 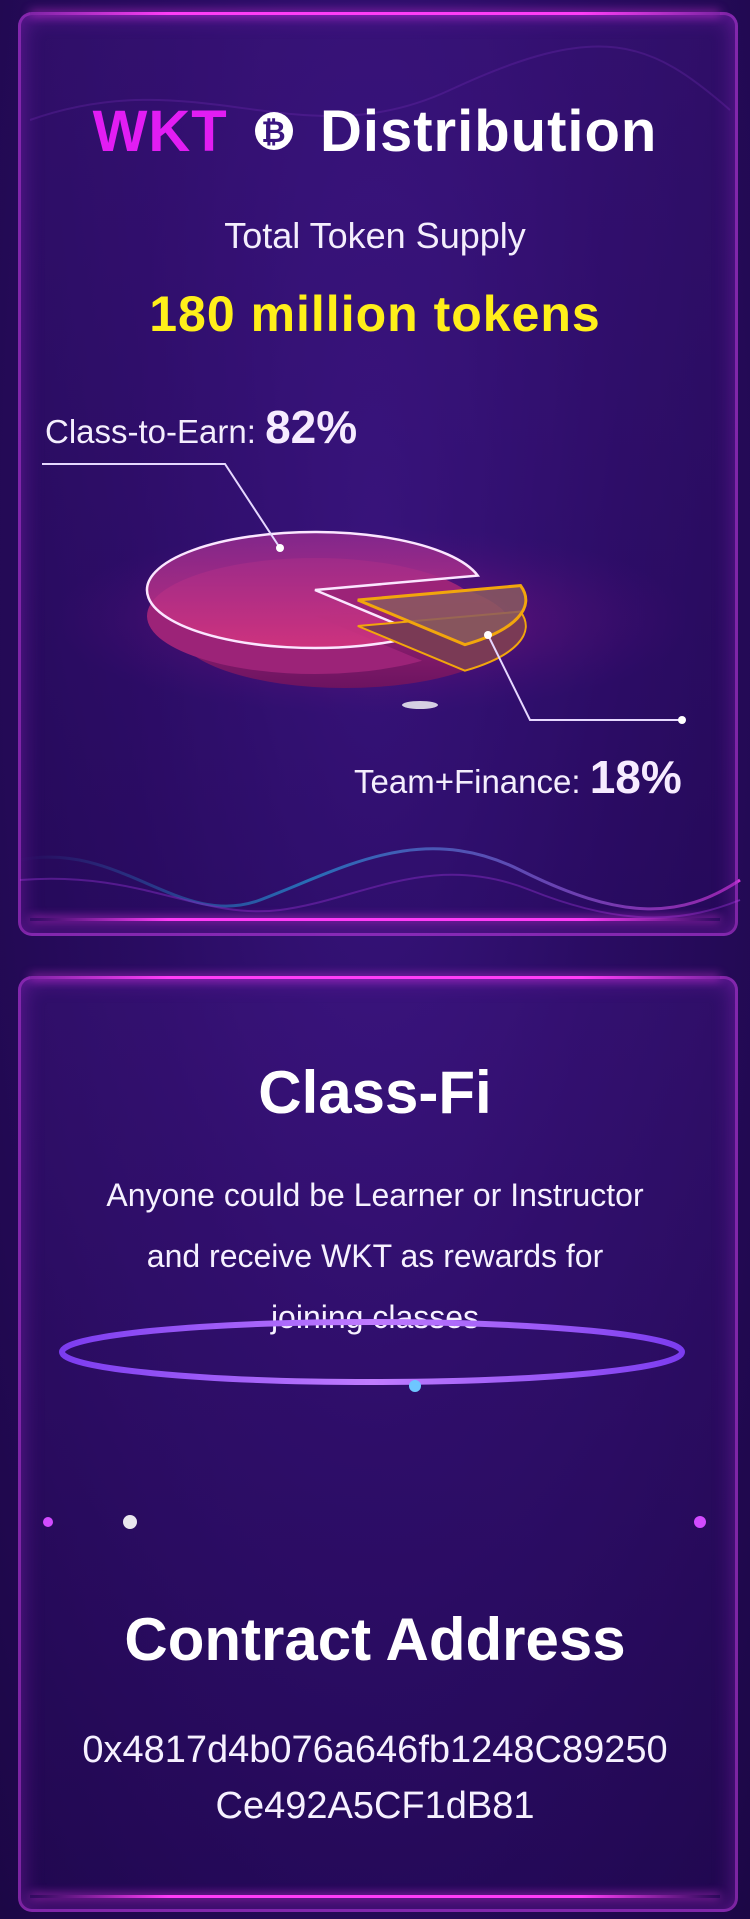 What do you see at coordinates (488, 635) in the screenshot?
I see `team-leader-dot` at bounding box center [488, 635].